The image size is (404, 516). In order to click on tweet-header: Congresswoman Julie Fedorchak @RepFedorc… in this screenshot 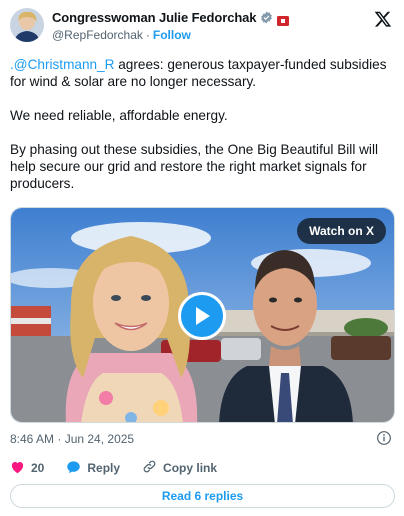, I will do `click(202, 26)`.